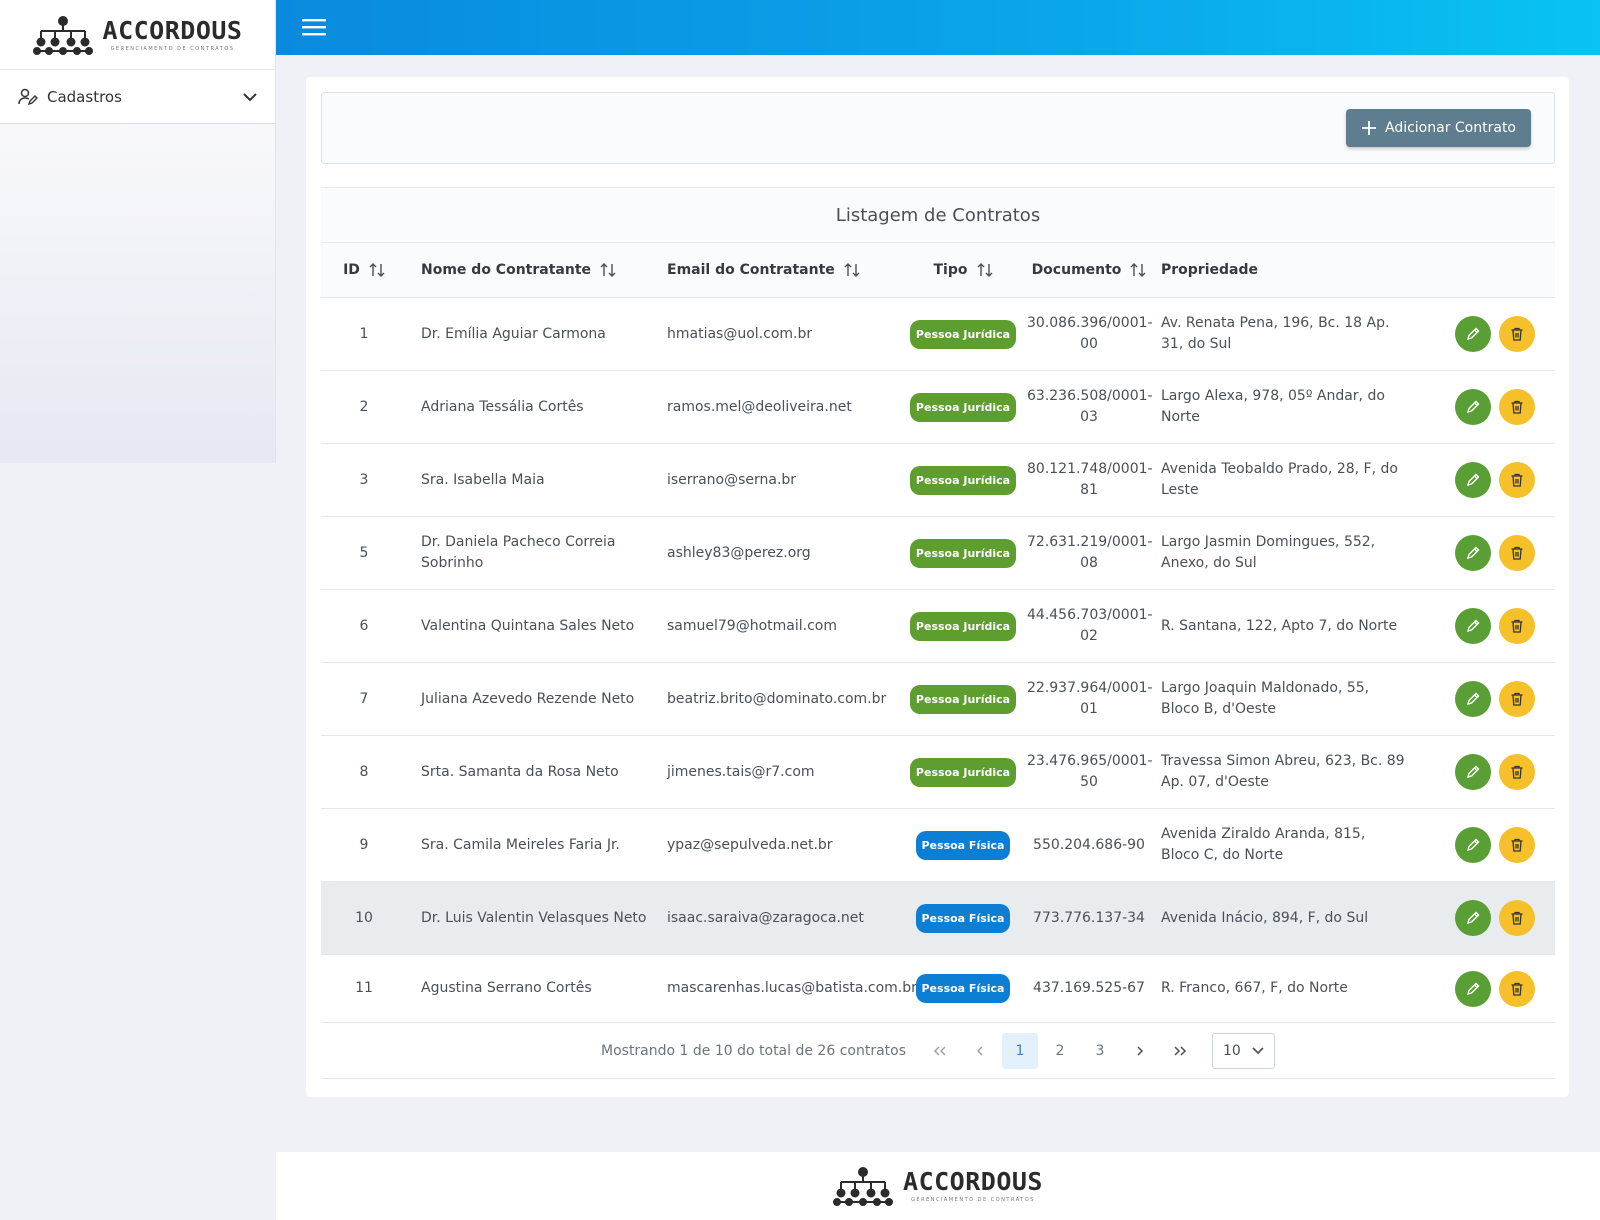 The image size is (1600, 1220). I want to click on page-button-2: 2, so click(1060, 1051).